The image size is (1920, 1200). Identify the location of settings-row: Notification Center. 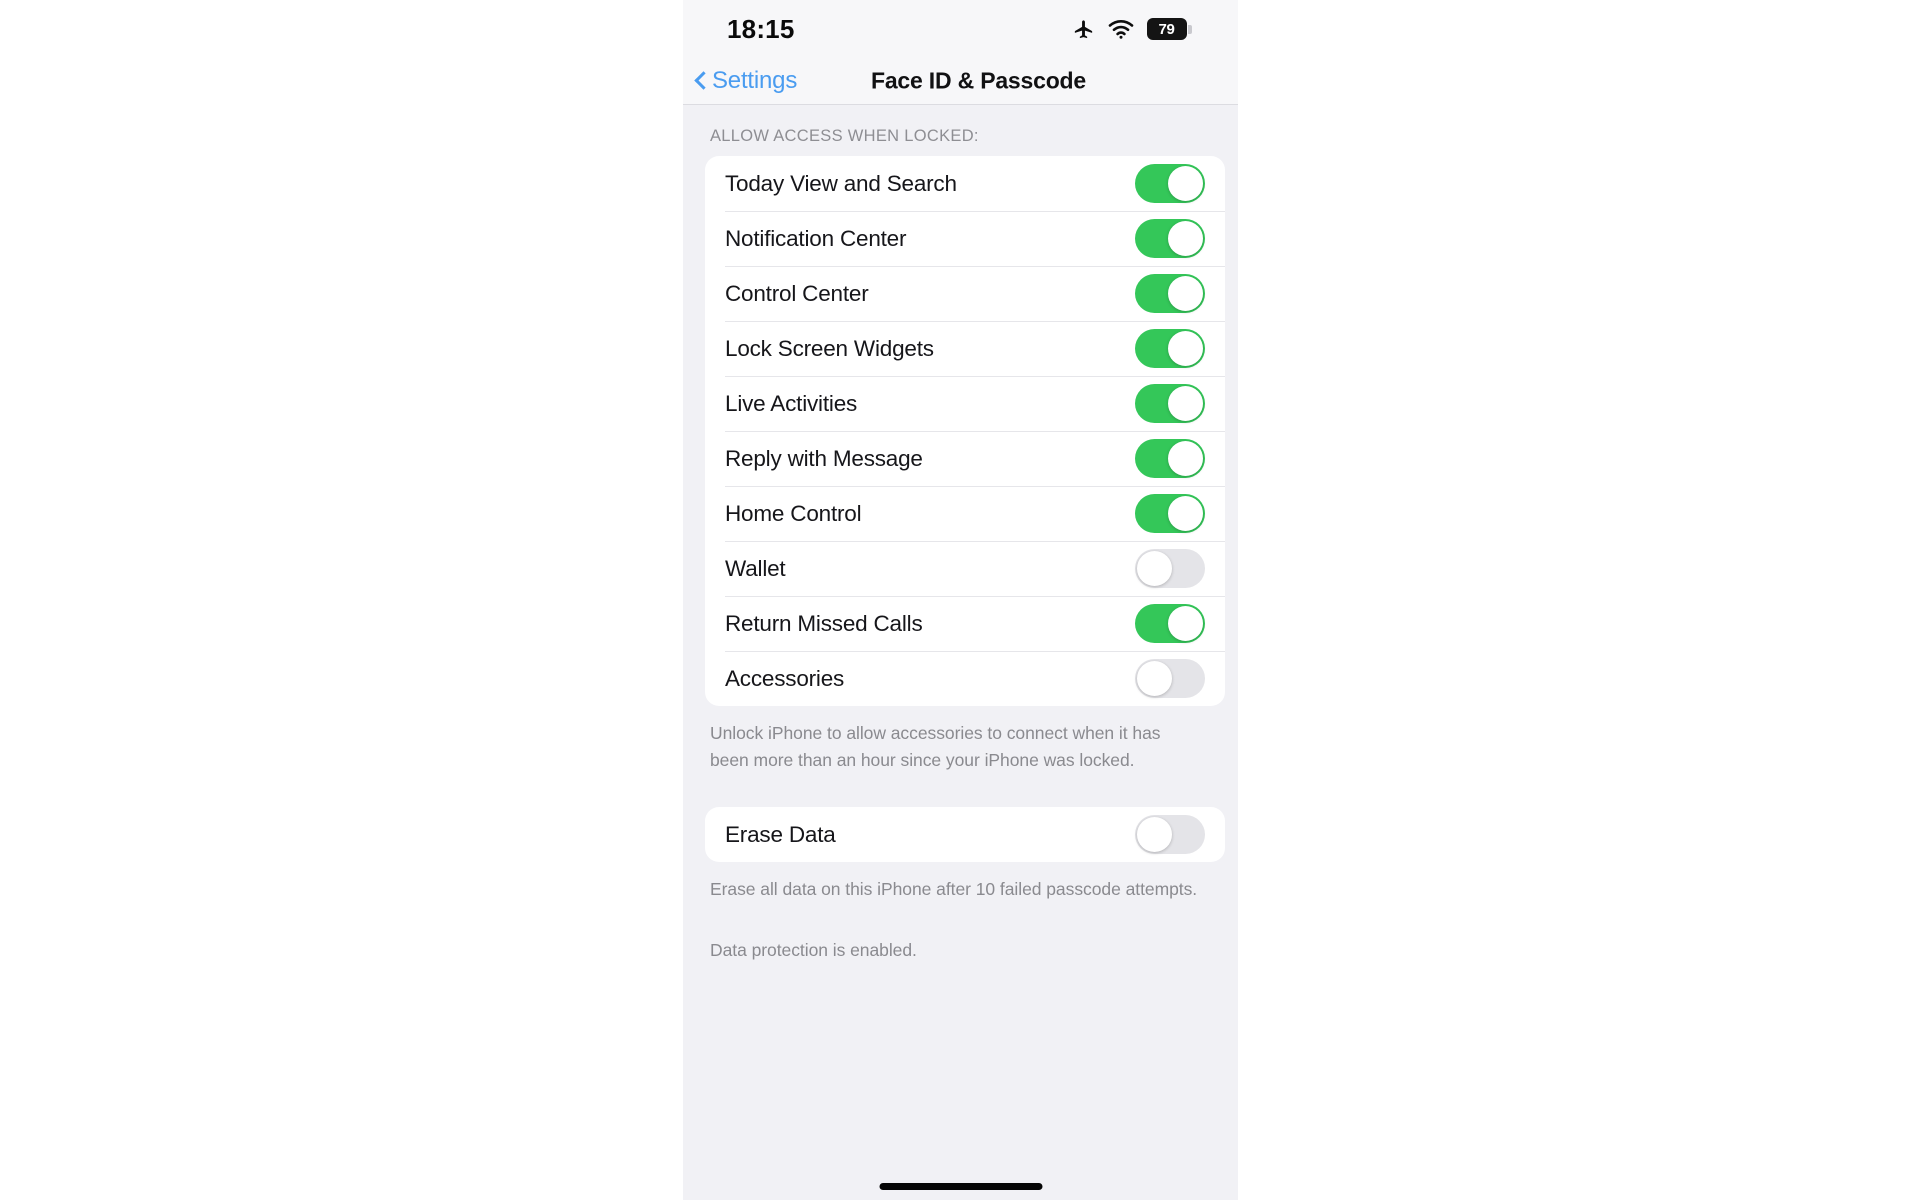
(965, 238).